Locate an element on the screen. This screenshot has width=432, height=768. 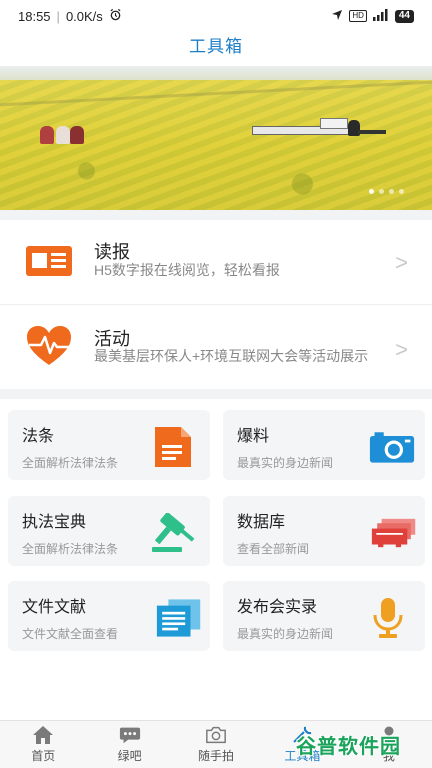
watermark: 谷普软件园 is located at coordinates (361, 744).